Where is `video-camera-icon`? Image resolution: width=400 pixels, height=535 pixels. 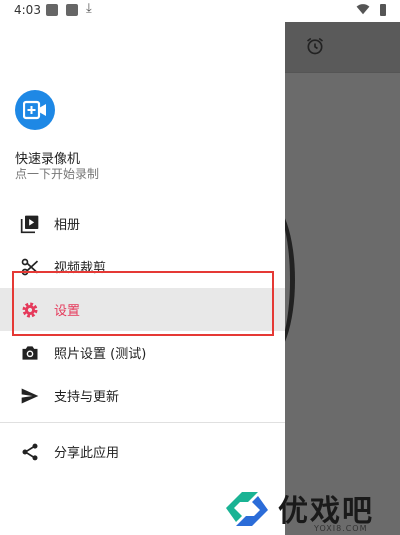
video-camera-icon is located at coordinates (34, 110).